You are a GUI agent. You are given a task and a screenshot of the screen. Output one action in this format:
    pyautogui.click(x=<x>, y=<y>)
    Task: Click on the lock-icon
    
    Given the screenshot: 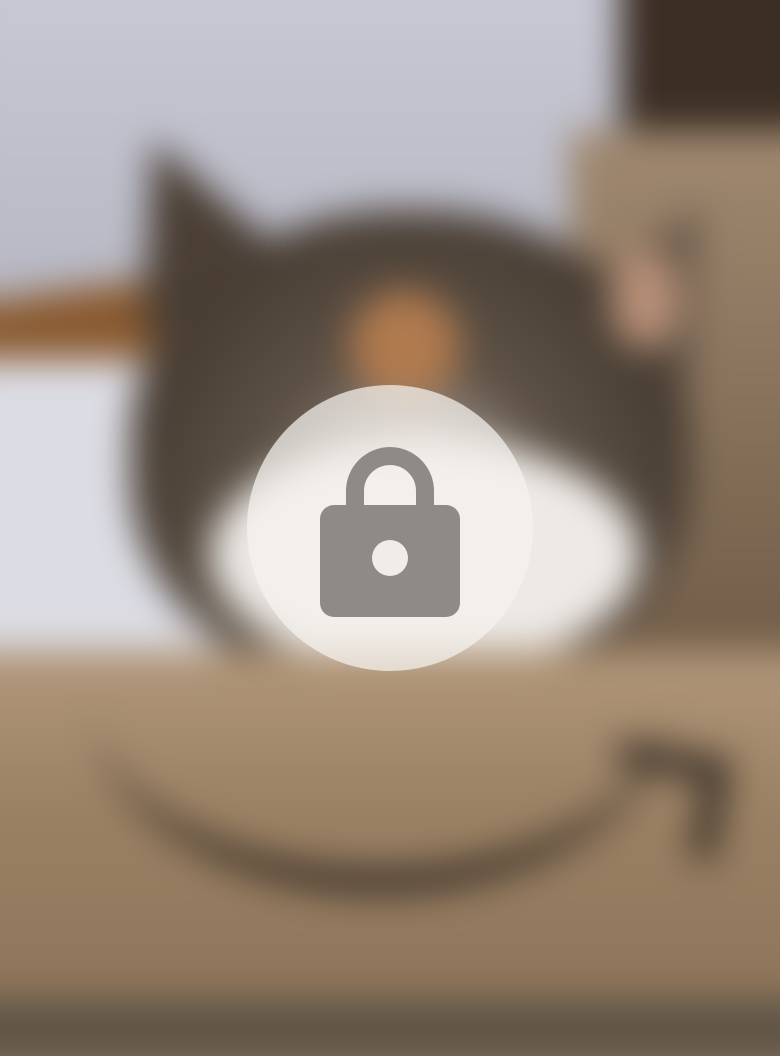 What is the action you would take?
    pyautogui.click(x=390, y=532)
    